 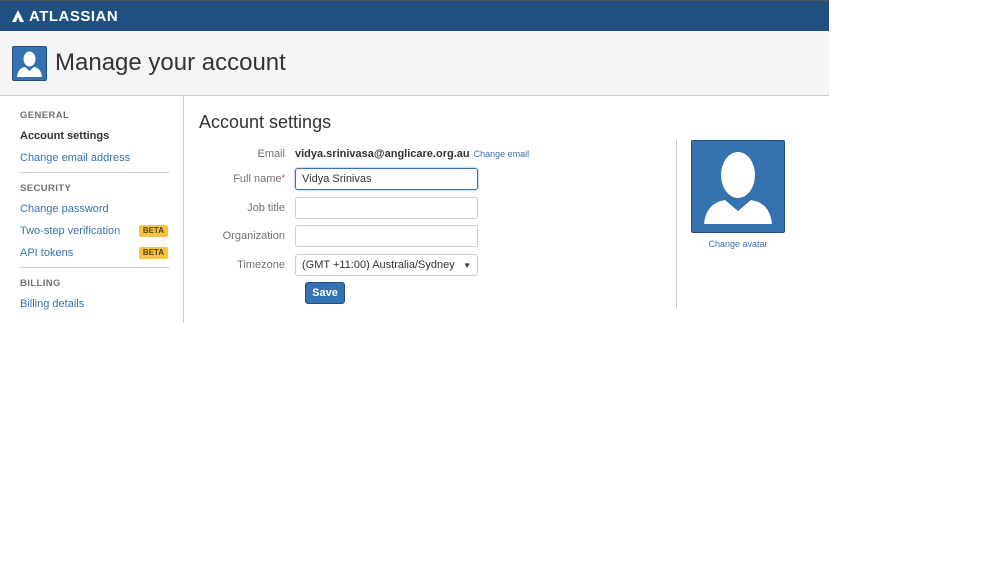 I want to click on job-title-row: Job title, so click(x=449, y=208).